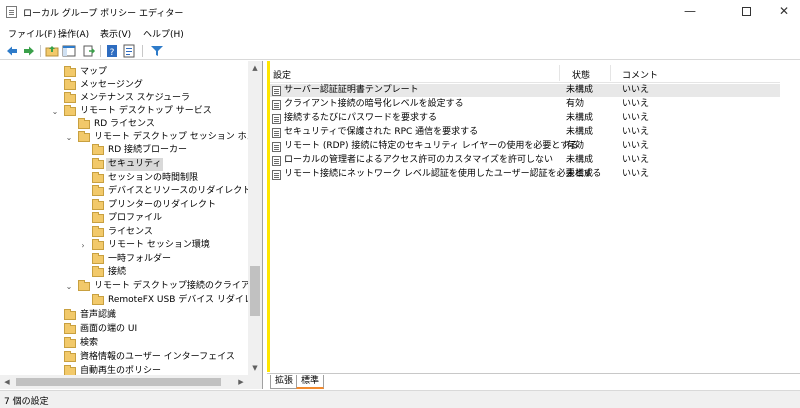 This screenshot has width=800, height=408. Describe the element at coordinates (115, 33) in the screenshot. I see `menu-view: 表示(V)` at that location.